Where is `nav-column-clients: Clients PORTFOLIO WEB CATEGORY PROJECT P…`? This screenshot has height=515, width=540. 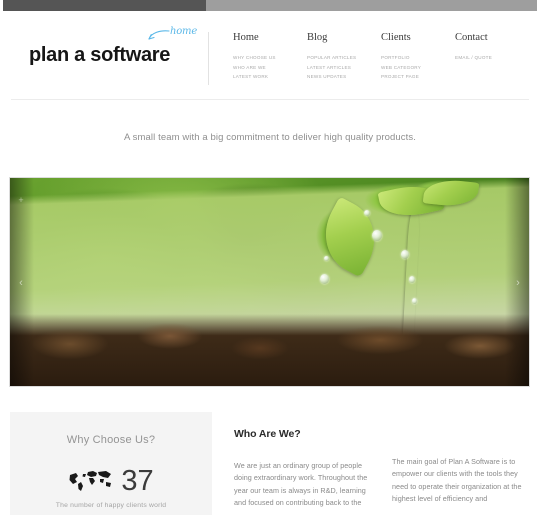 nav-column-clients: Clients PORTFOLIO WEB CATEGORY PROJECT P… is located at coordinates (418, 56).